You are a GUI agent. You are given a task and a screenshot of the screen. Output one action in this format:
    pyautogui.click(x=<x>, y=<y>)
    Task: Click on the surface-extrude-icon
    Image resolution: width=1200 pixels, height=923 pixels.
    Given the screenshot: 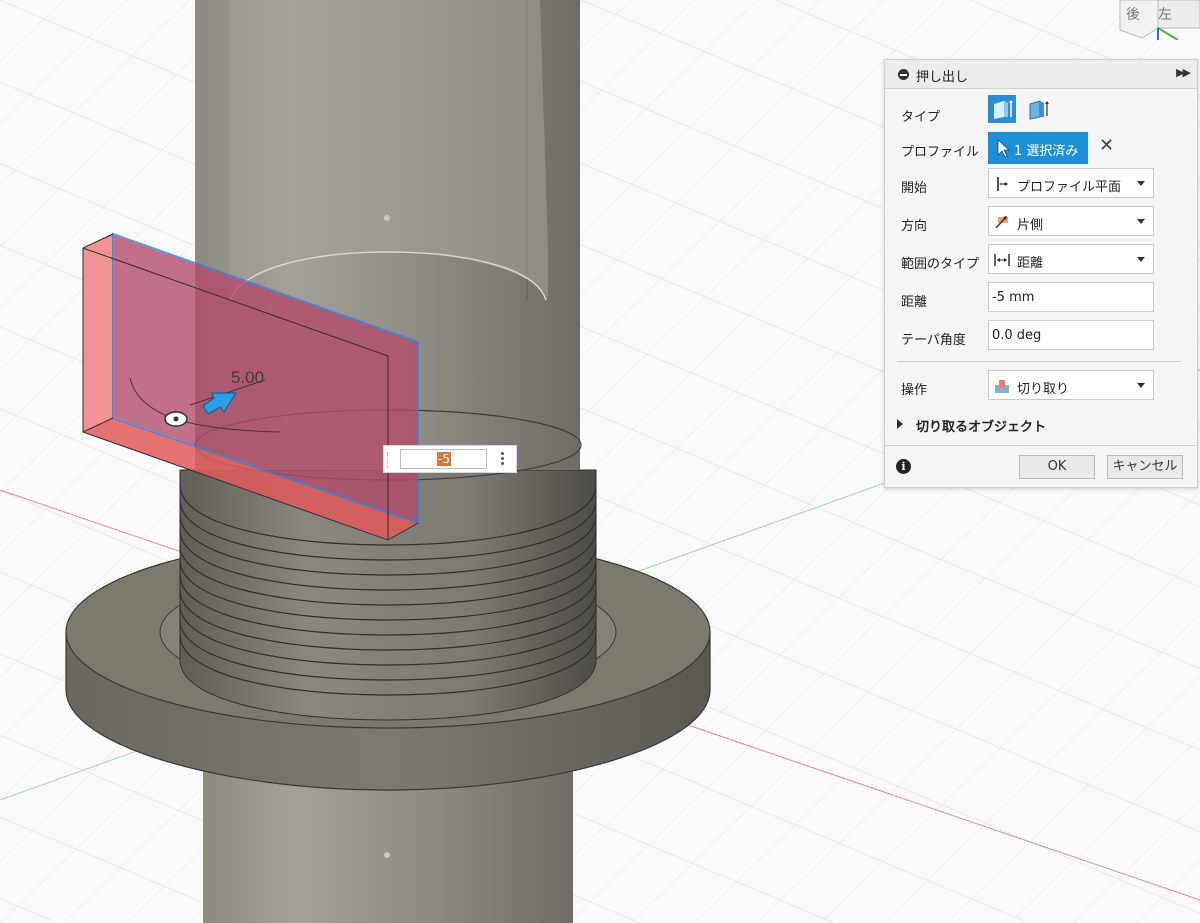 What is the action you would take?
    pyautogui.click(x=1039, y=109)
    